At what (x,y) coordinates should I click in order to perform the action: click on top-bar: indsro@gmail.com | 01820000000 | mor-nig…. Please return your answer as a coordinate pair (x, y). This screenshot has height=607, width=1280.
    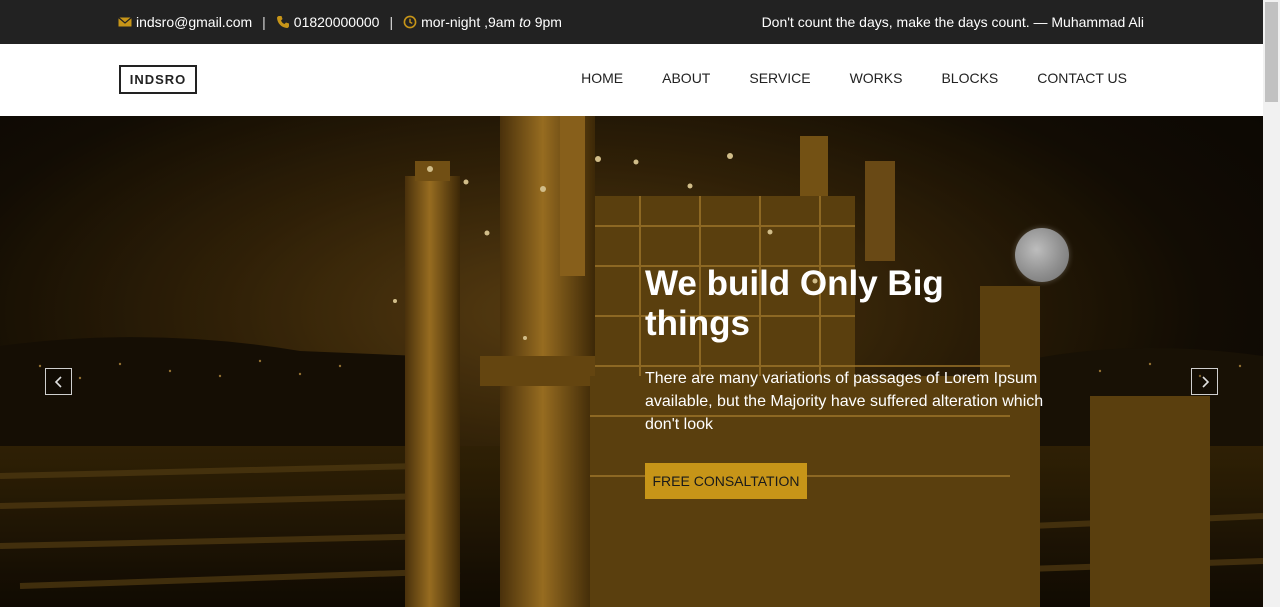
    Looking at the image, I should click on (631, 22).